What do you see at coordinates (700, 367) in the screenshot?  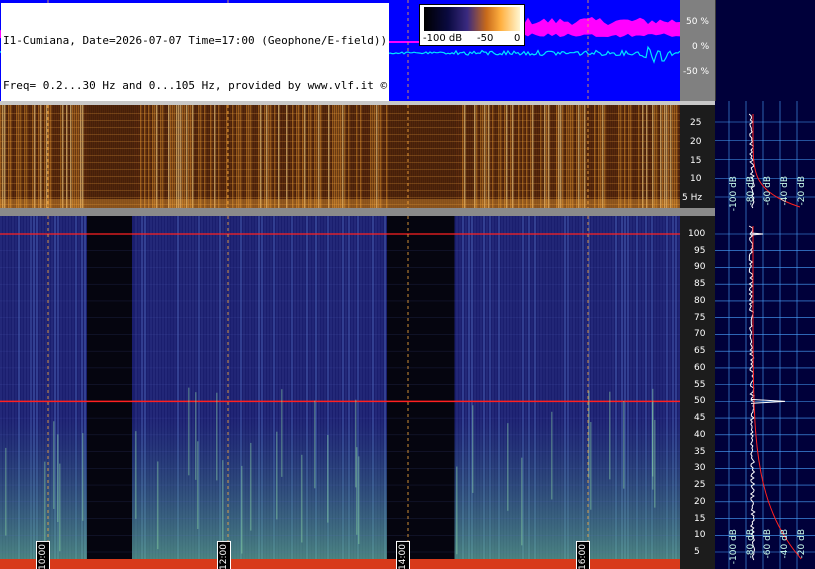 I see `spectrogram-high-tick: 60` at bounding box center [700, 367].